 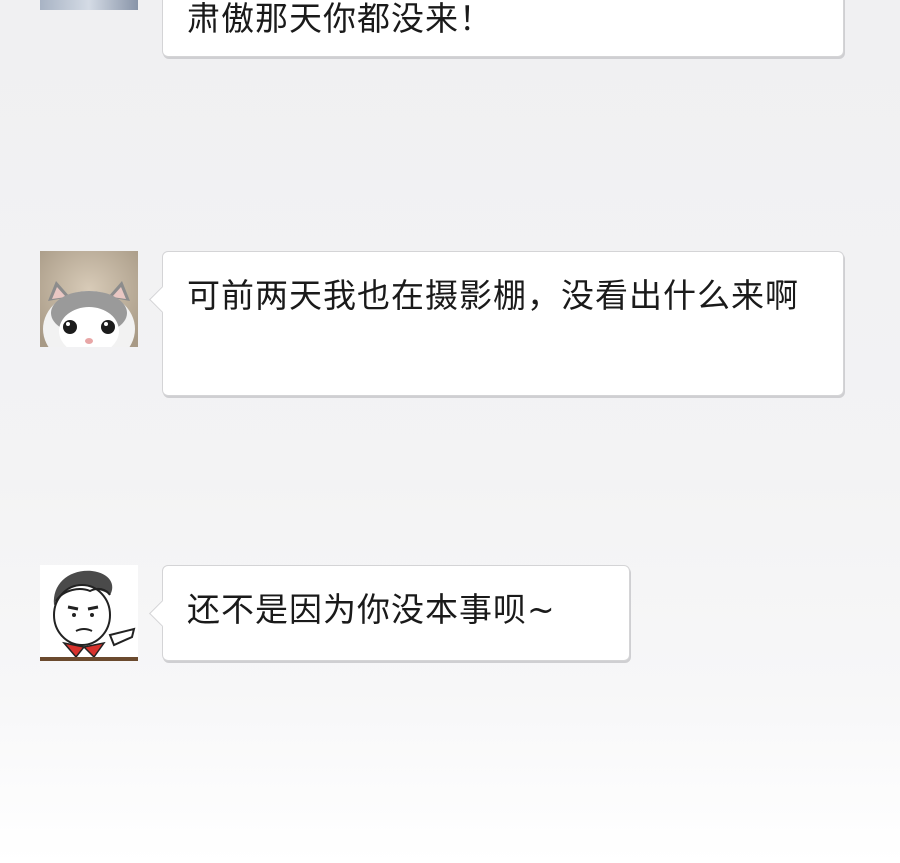 I want to click on cartoon-man-icon, so click(x=89, y=613).